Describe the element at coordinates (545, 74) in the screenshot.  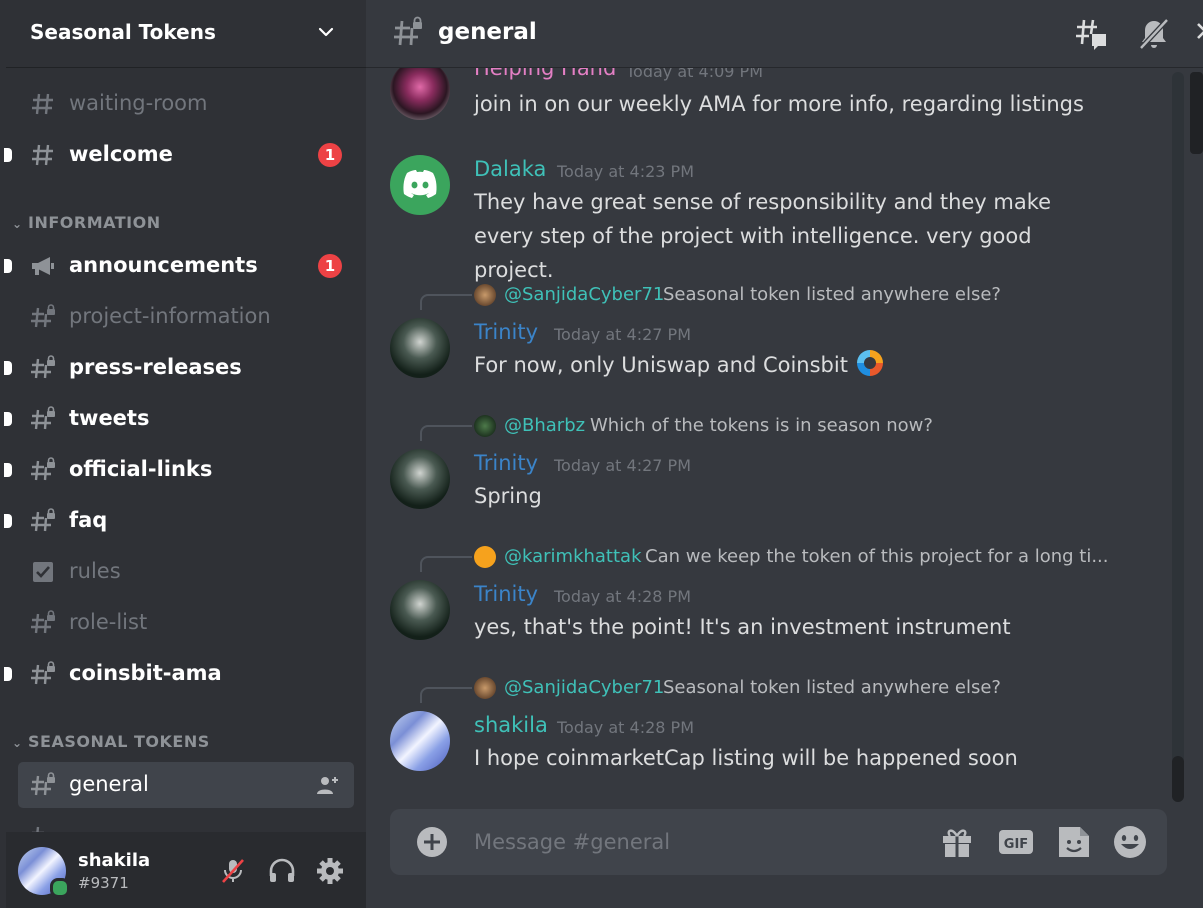
I see `message-author: Helping Hand` at that location.